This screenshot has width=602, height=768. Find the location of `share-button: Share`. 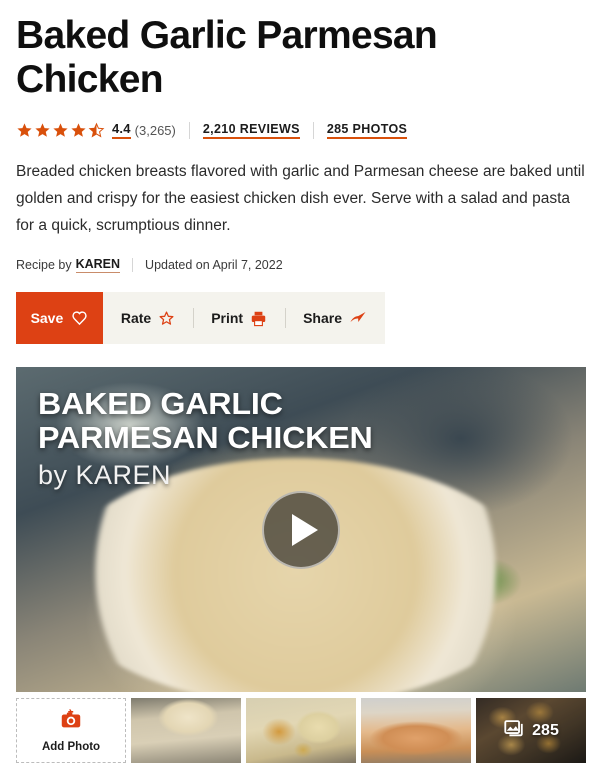

share-button: Share is located at coordinates (335, 318).